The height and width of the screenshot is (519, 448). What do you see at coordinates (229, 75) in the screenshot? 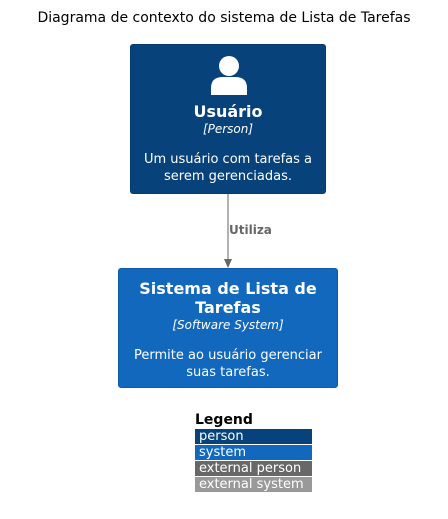
I see `person-icon` at bounding box center [229, 75].